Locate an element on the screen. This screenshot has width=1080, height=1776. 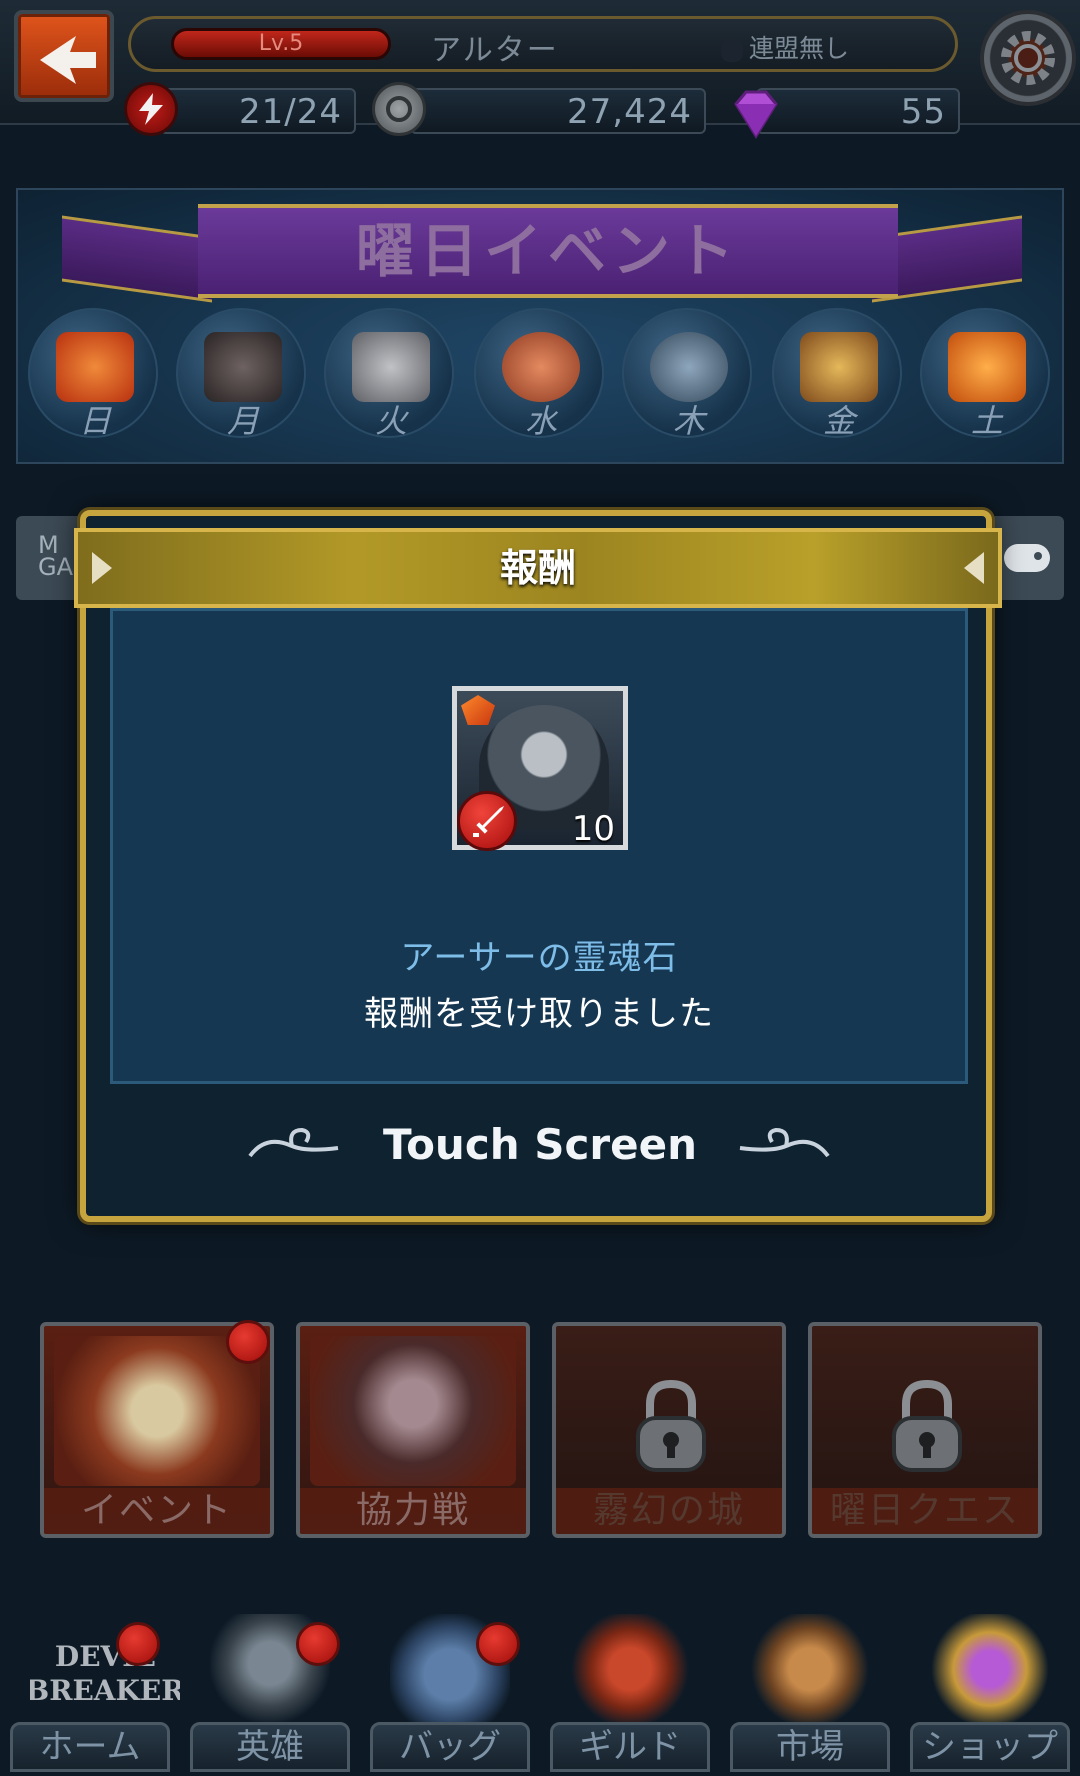
alliance-status: 連盟無し is located at coordinates (821, 47).